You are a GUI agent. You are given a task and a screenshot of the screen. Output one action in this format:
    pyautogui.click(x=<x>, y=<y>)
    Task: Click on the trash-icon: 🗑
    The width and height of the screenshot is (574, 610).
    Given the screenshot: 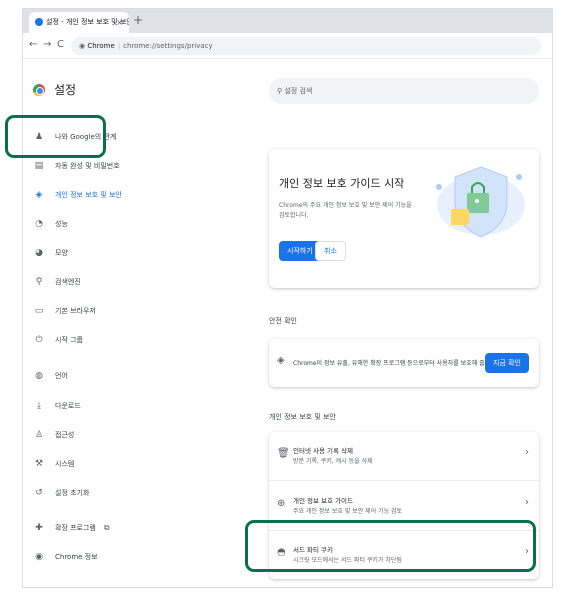 What is the action you would take?
    pyautogui.click(x=283, y=453)
    